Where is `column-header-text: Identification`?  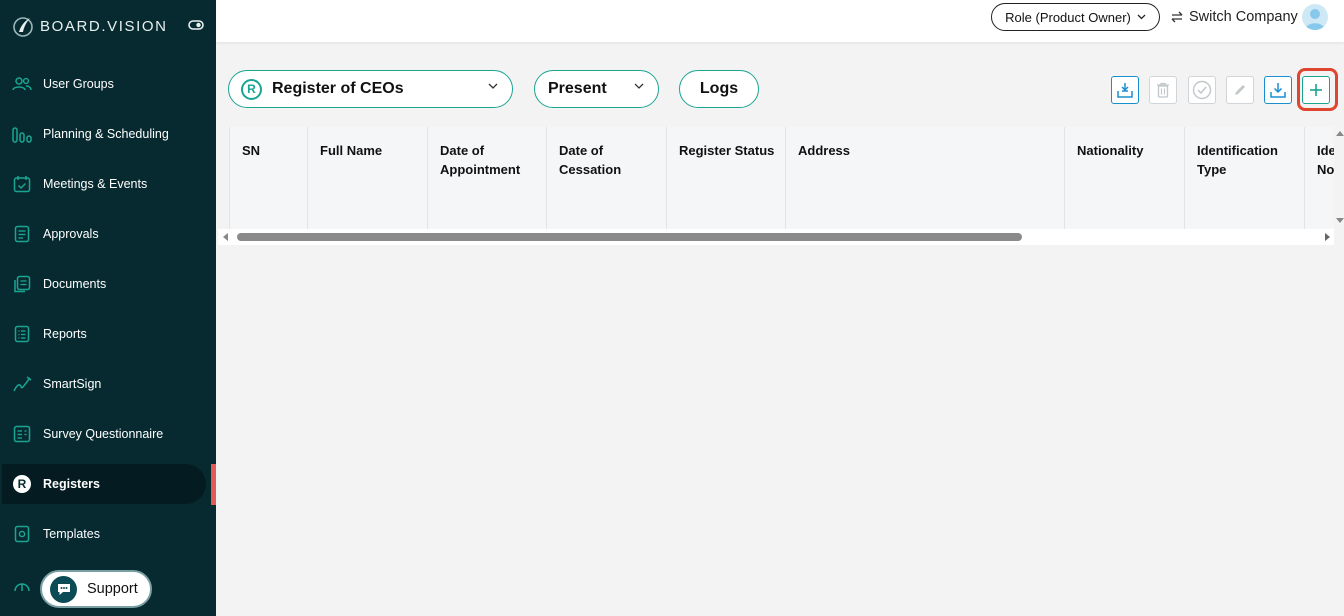
column-header-text: Identification is located at coordinates (1237, 150).